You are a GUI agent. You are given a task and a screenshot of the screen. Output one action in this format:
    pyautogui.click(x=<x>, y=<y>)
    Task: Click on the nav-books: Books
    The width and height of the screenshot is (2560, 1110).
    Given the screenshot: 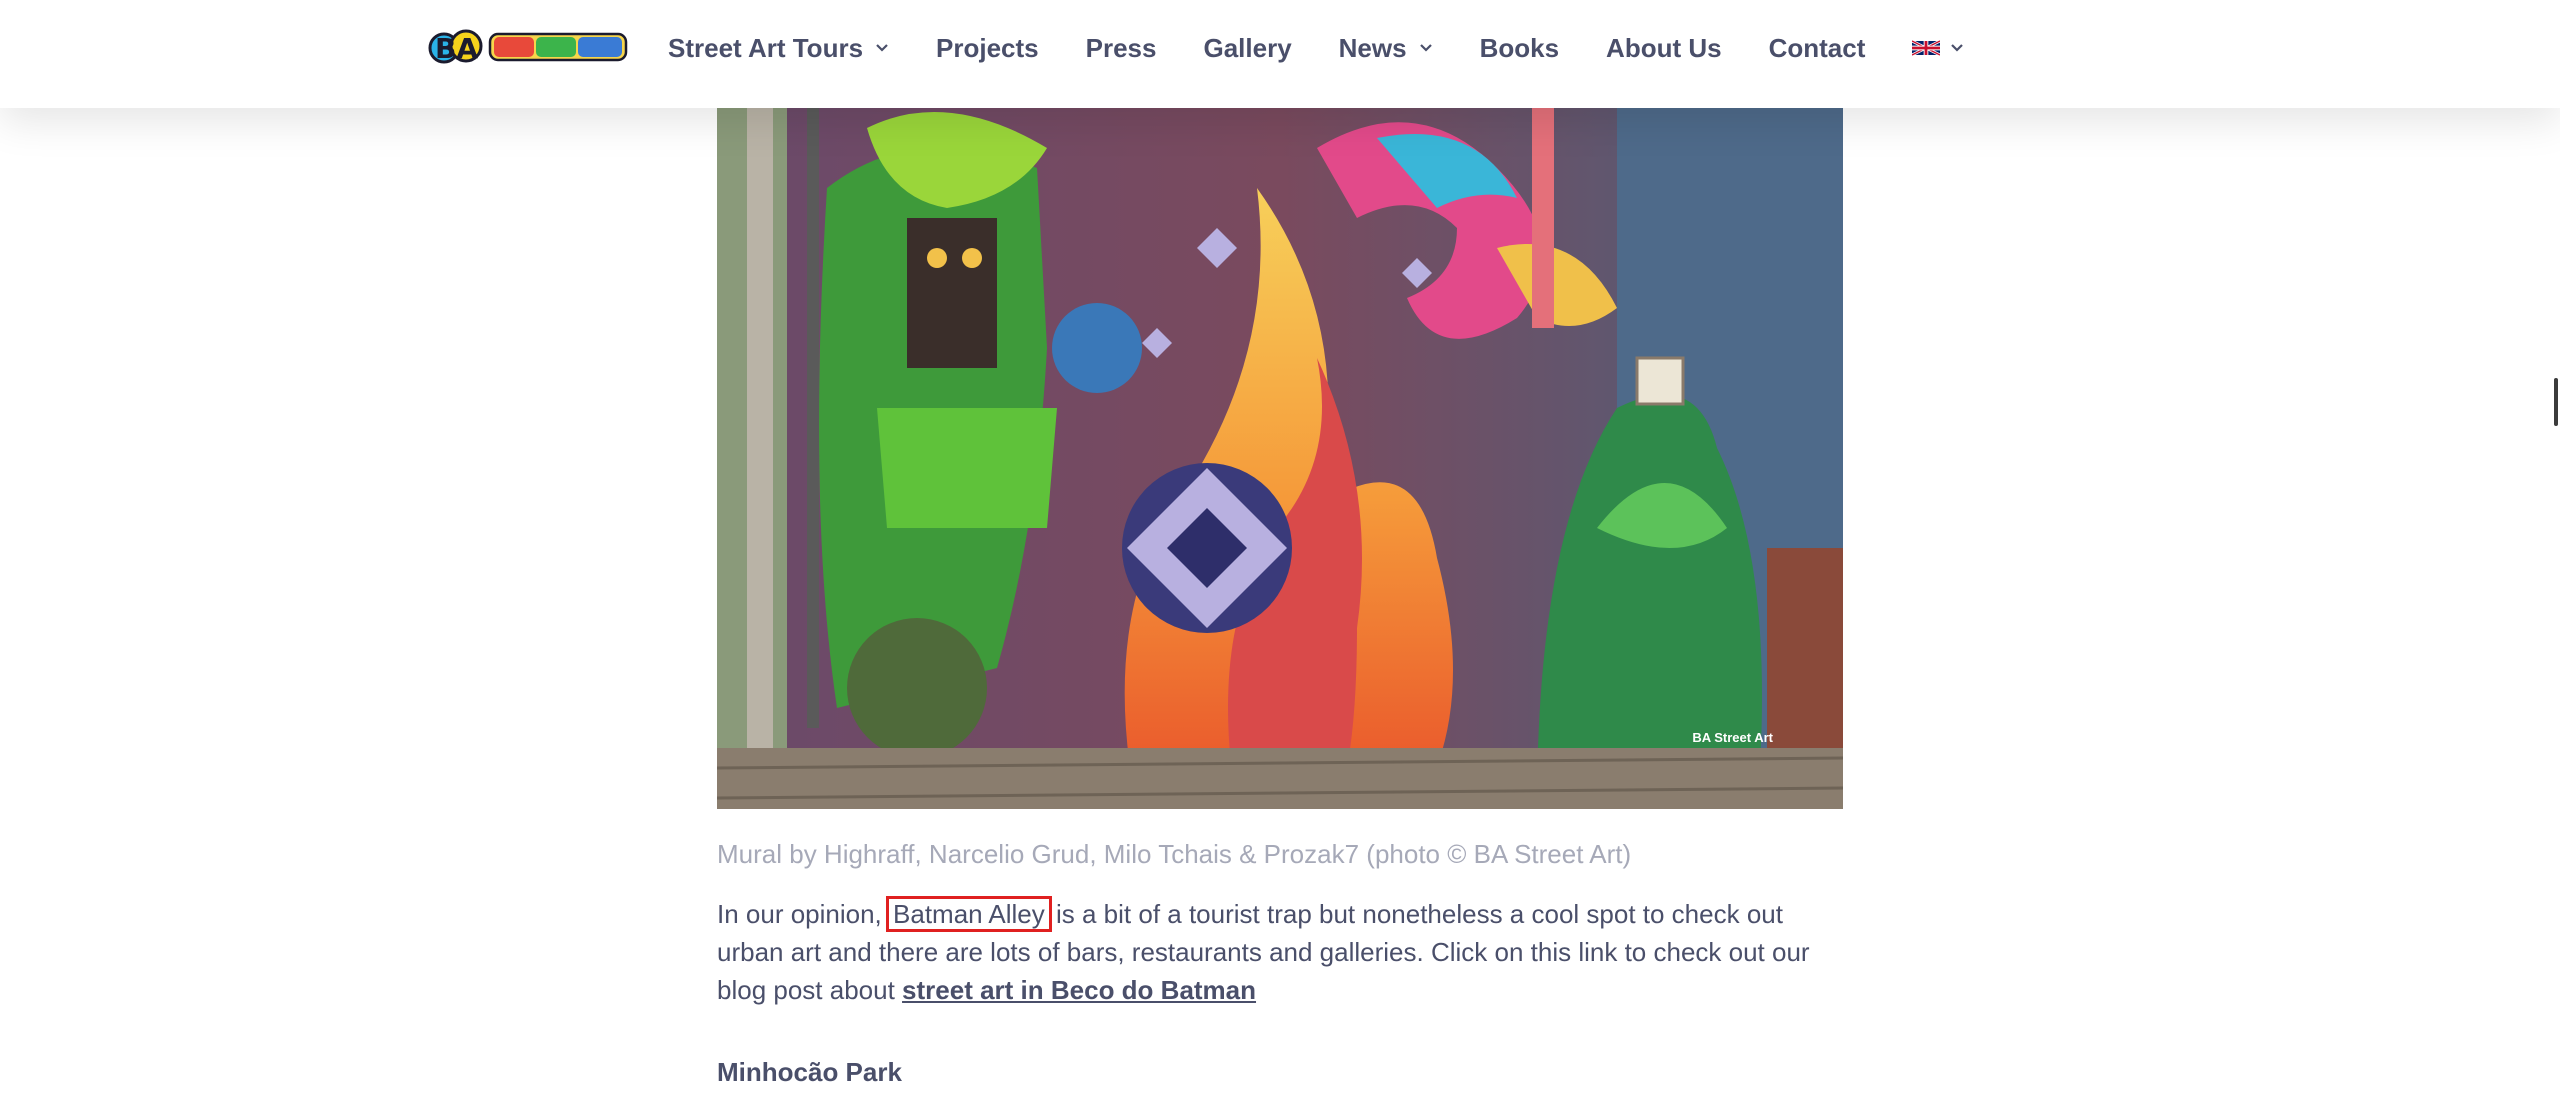 What is the action you would take?
    pyautogui.click(x=1519, y=48)
    